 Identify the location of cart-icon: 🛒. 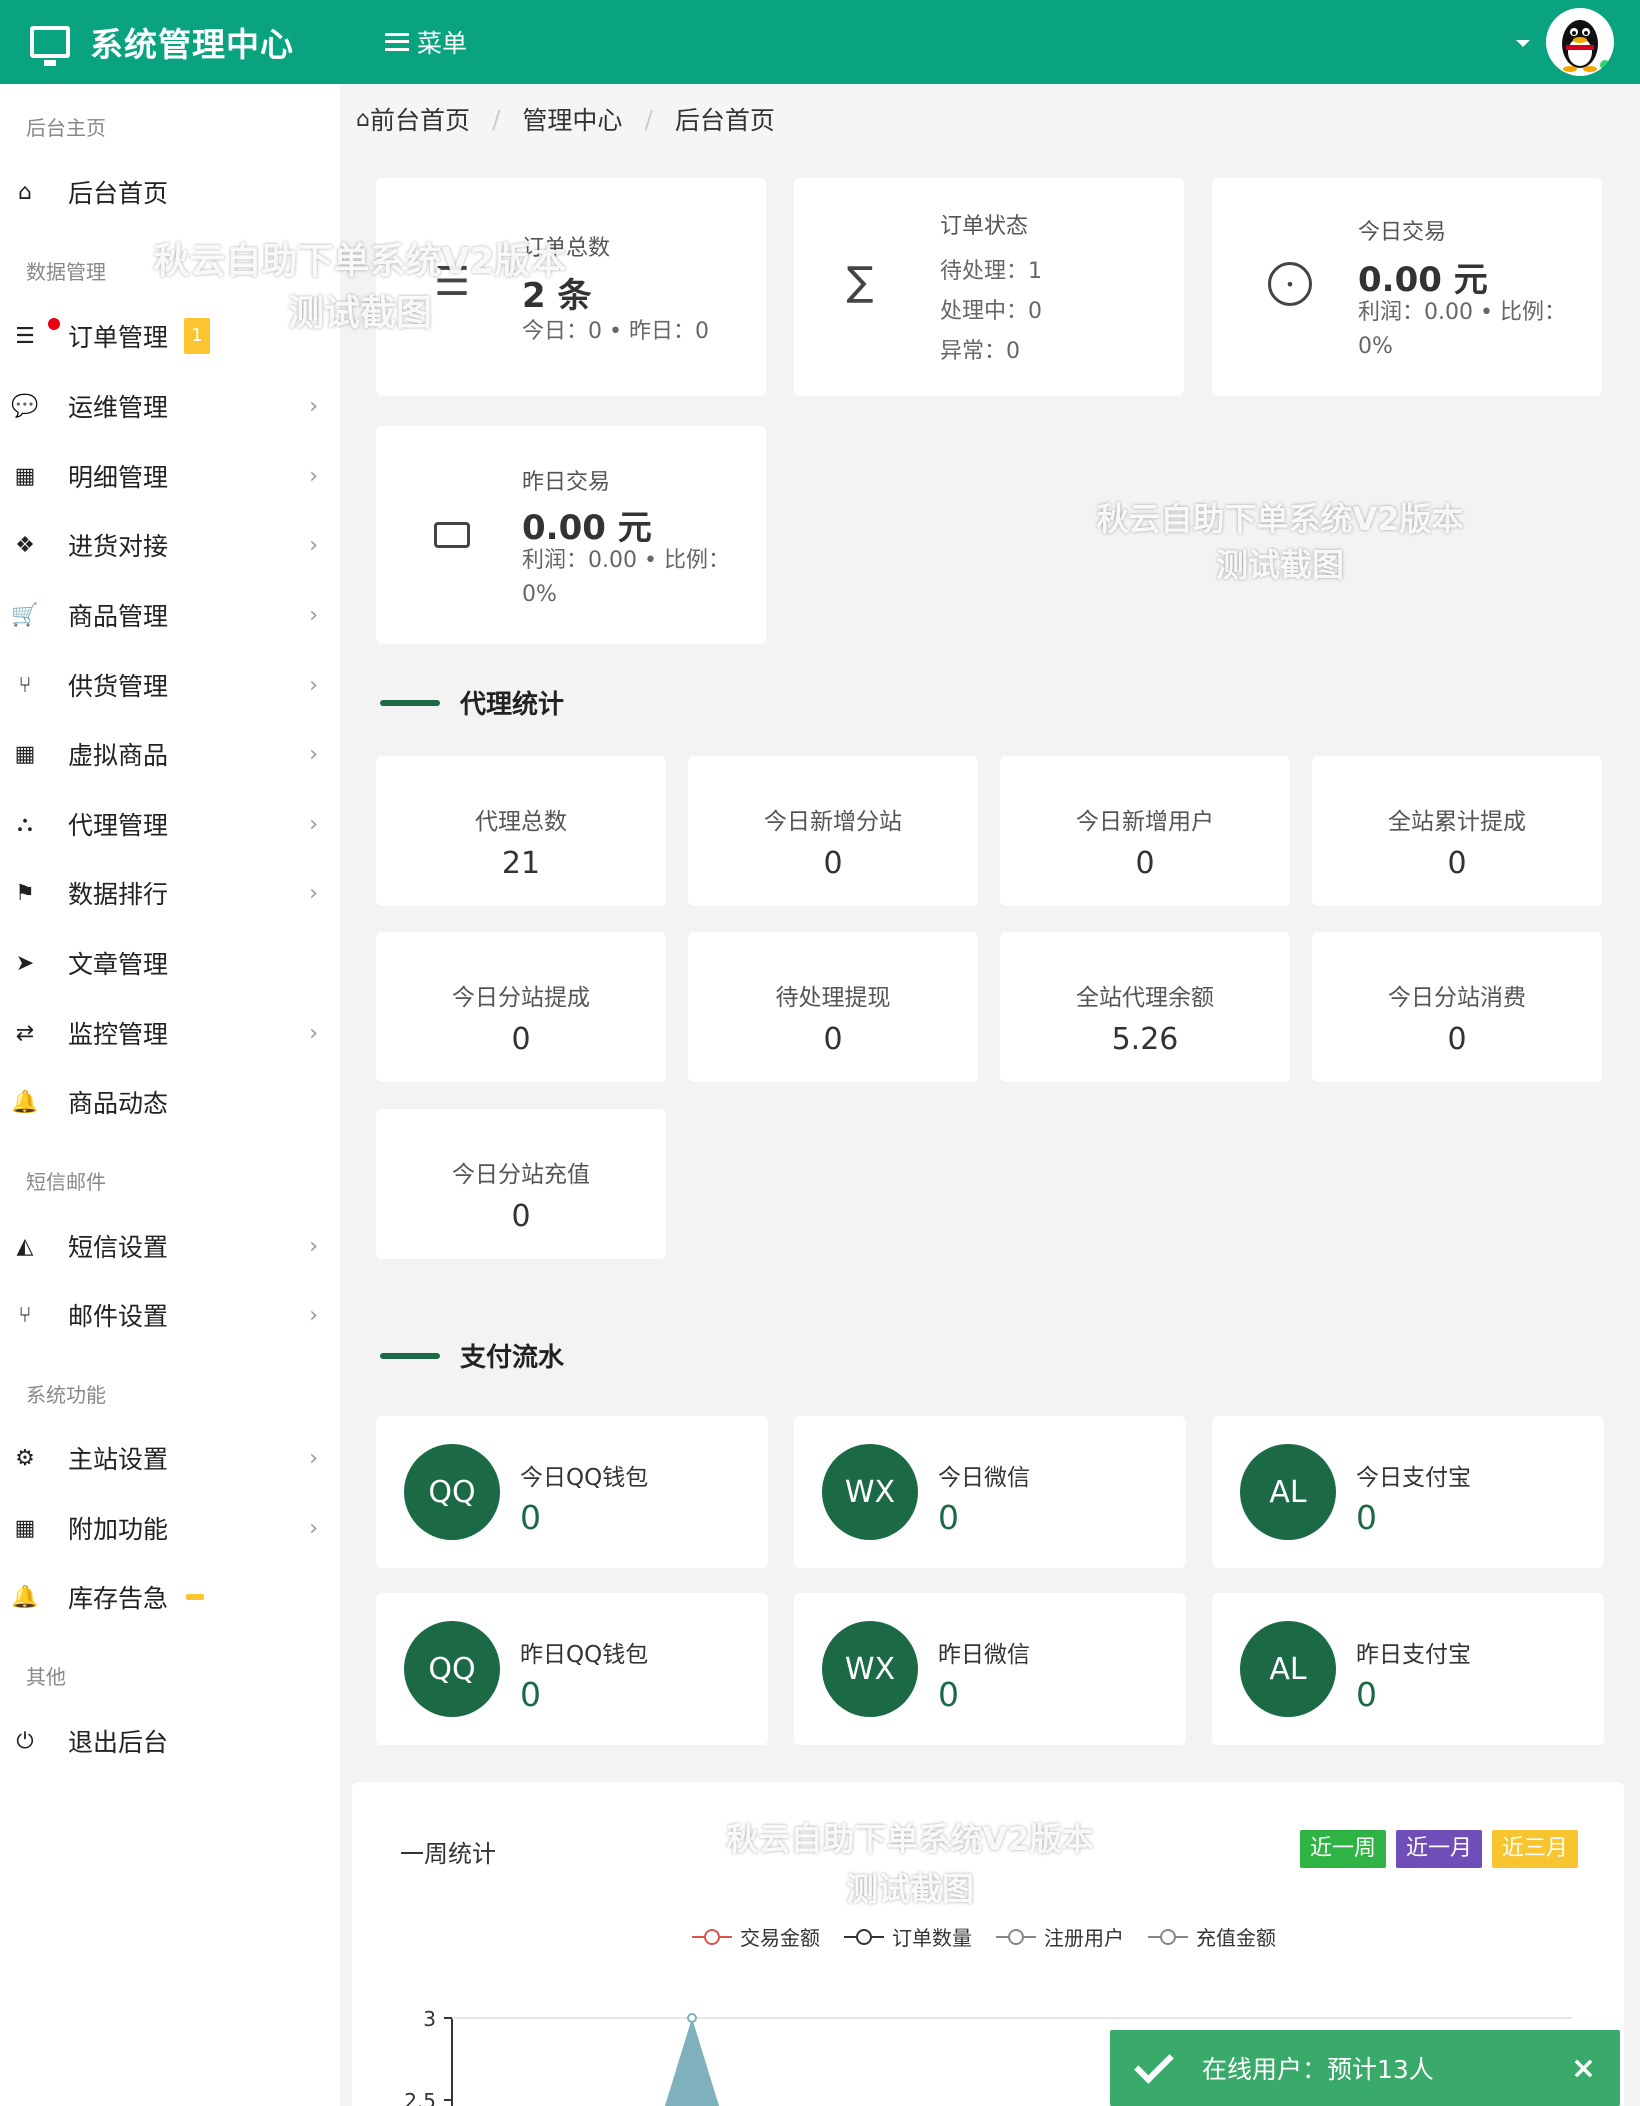
(25, 615).